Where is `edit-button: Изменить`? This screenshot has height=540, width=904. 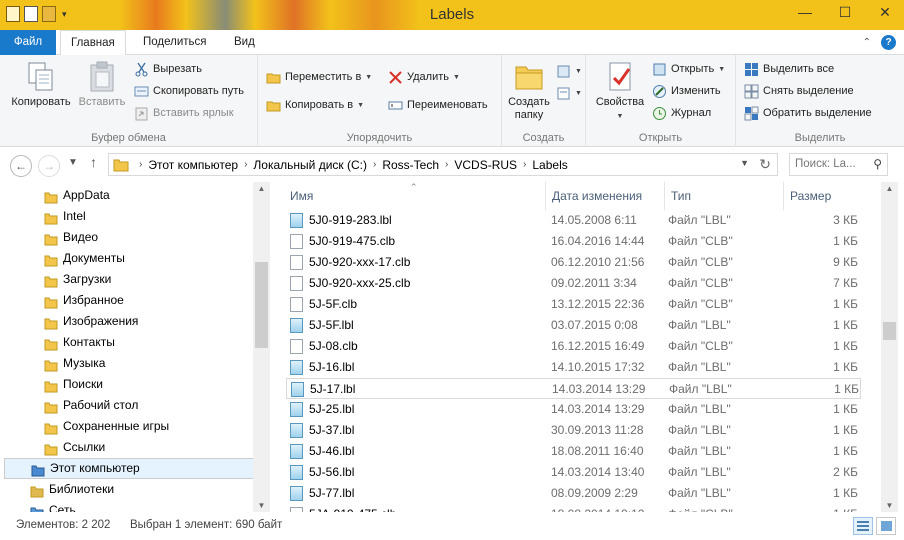 edit-button: Изменить is located at coordinates (686, 91).